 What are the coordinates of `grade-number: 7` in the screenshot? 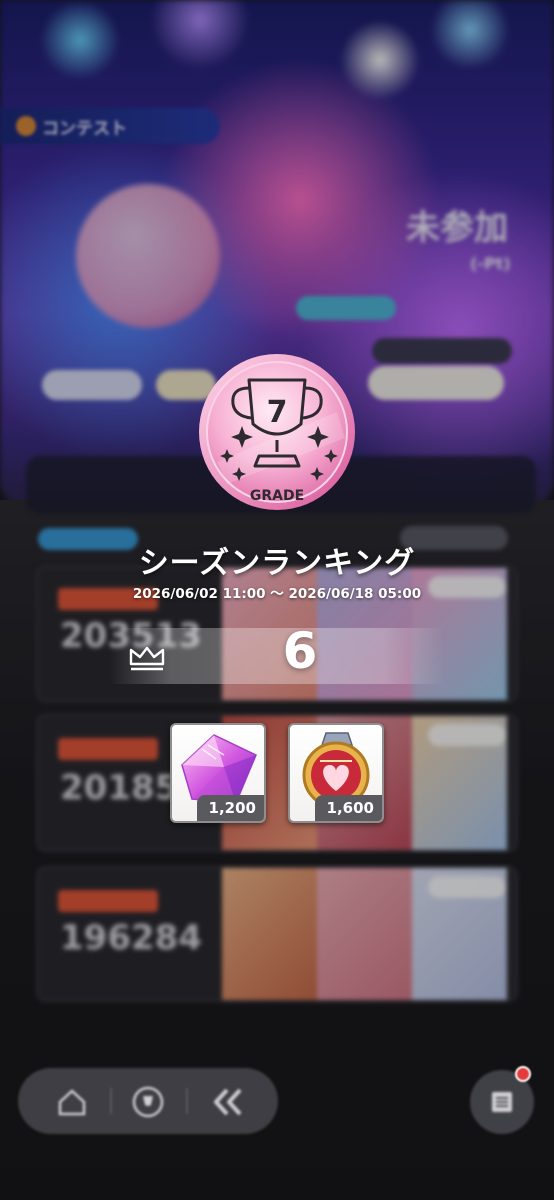 It's located at (277, 412).